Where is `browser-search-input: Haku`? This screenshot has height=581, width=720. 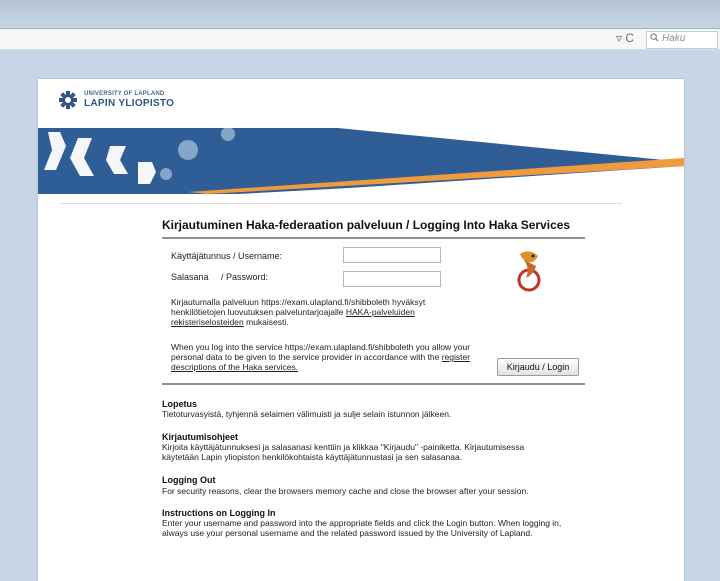
browser-search-input: Haku is located at coordinates (682, 40).